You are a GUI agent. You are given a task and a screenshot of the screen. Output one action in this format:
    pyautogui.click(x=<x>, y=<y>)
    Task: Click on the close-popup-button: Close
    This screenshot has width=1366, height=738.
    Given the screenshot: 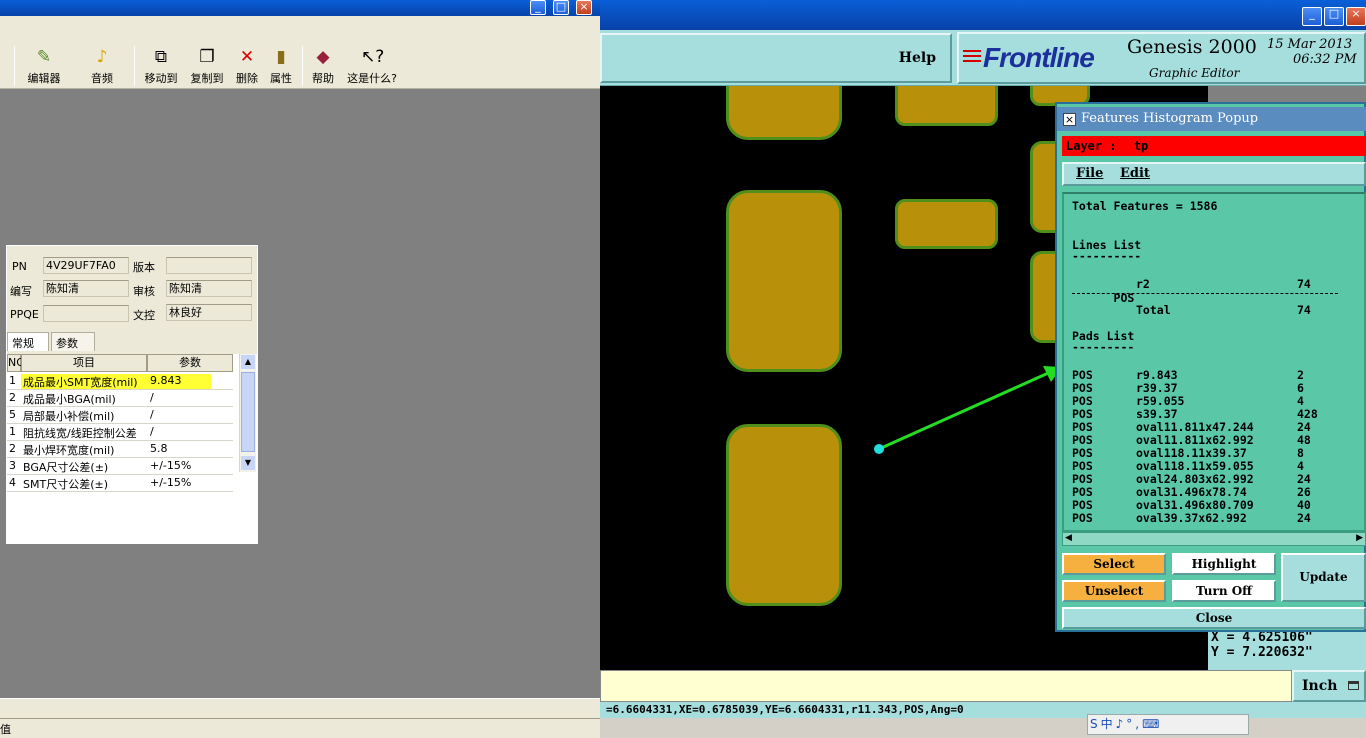 What is the action you would take?
    pyautogui.click(x=1214, y=618)
    